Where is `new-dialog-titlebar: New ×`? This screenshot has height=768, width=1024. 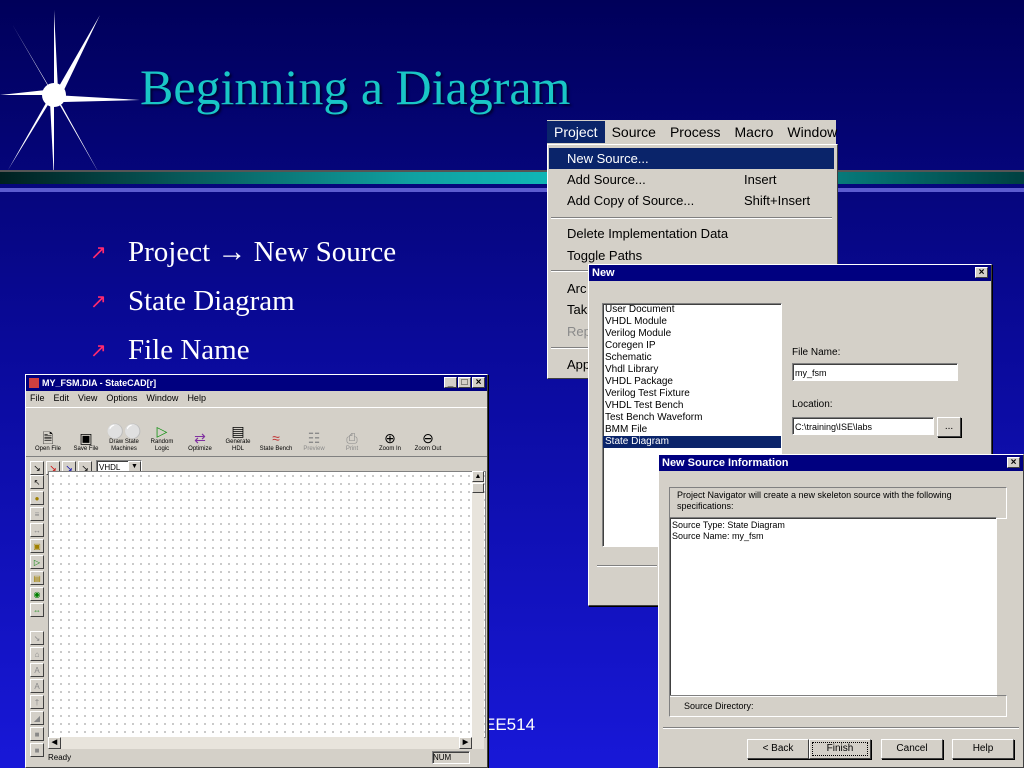 new-dialog-titlebar: New × is located at coordinates (790, 273).